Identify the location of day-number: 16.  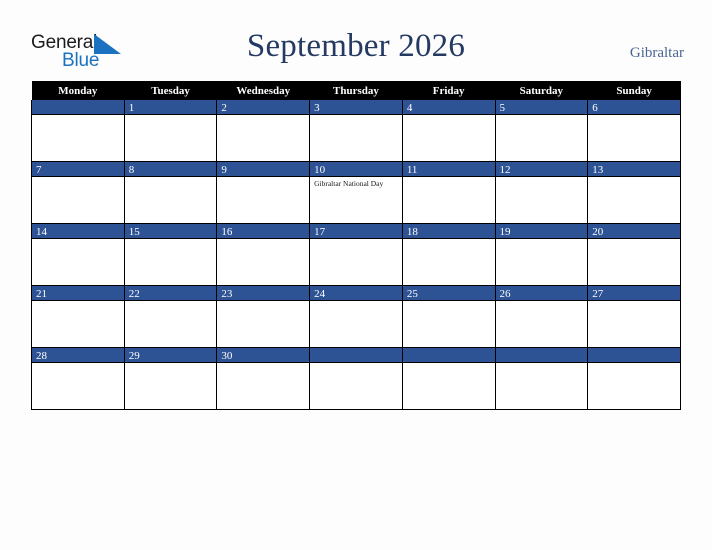
(263, 231).